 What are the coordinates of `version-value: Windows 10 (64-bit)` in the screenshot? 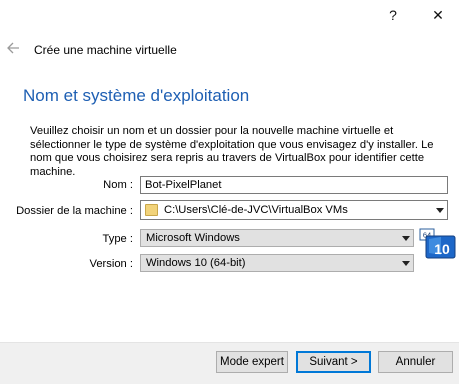 It's located at (196, 263).